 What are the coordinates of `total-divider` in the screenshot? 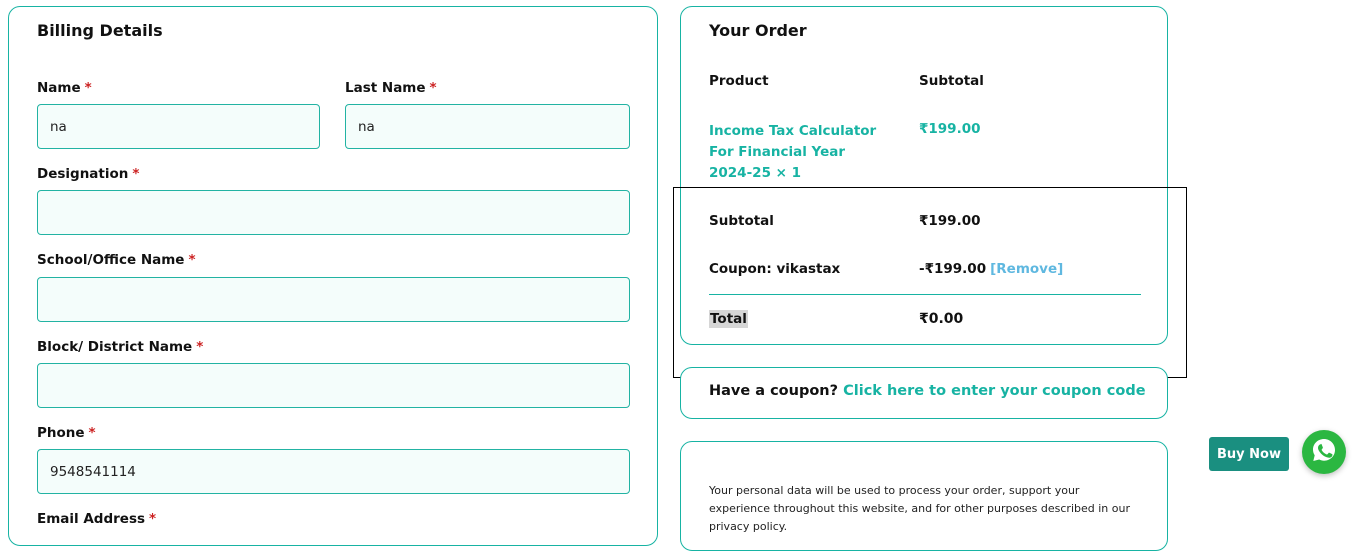 It's located at (925, 294).